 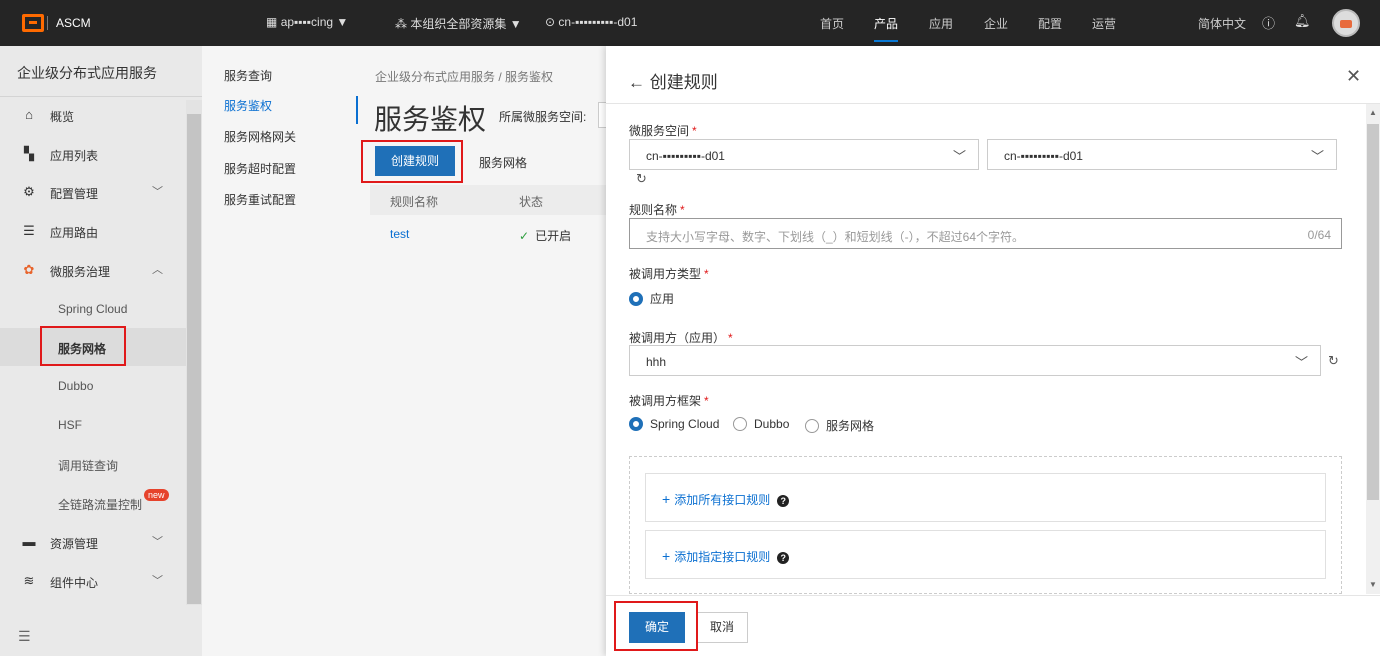 I want to click on subnav-mesh-gateway: 服务网格网关, so click(x=260, y=136).